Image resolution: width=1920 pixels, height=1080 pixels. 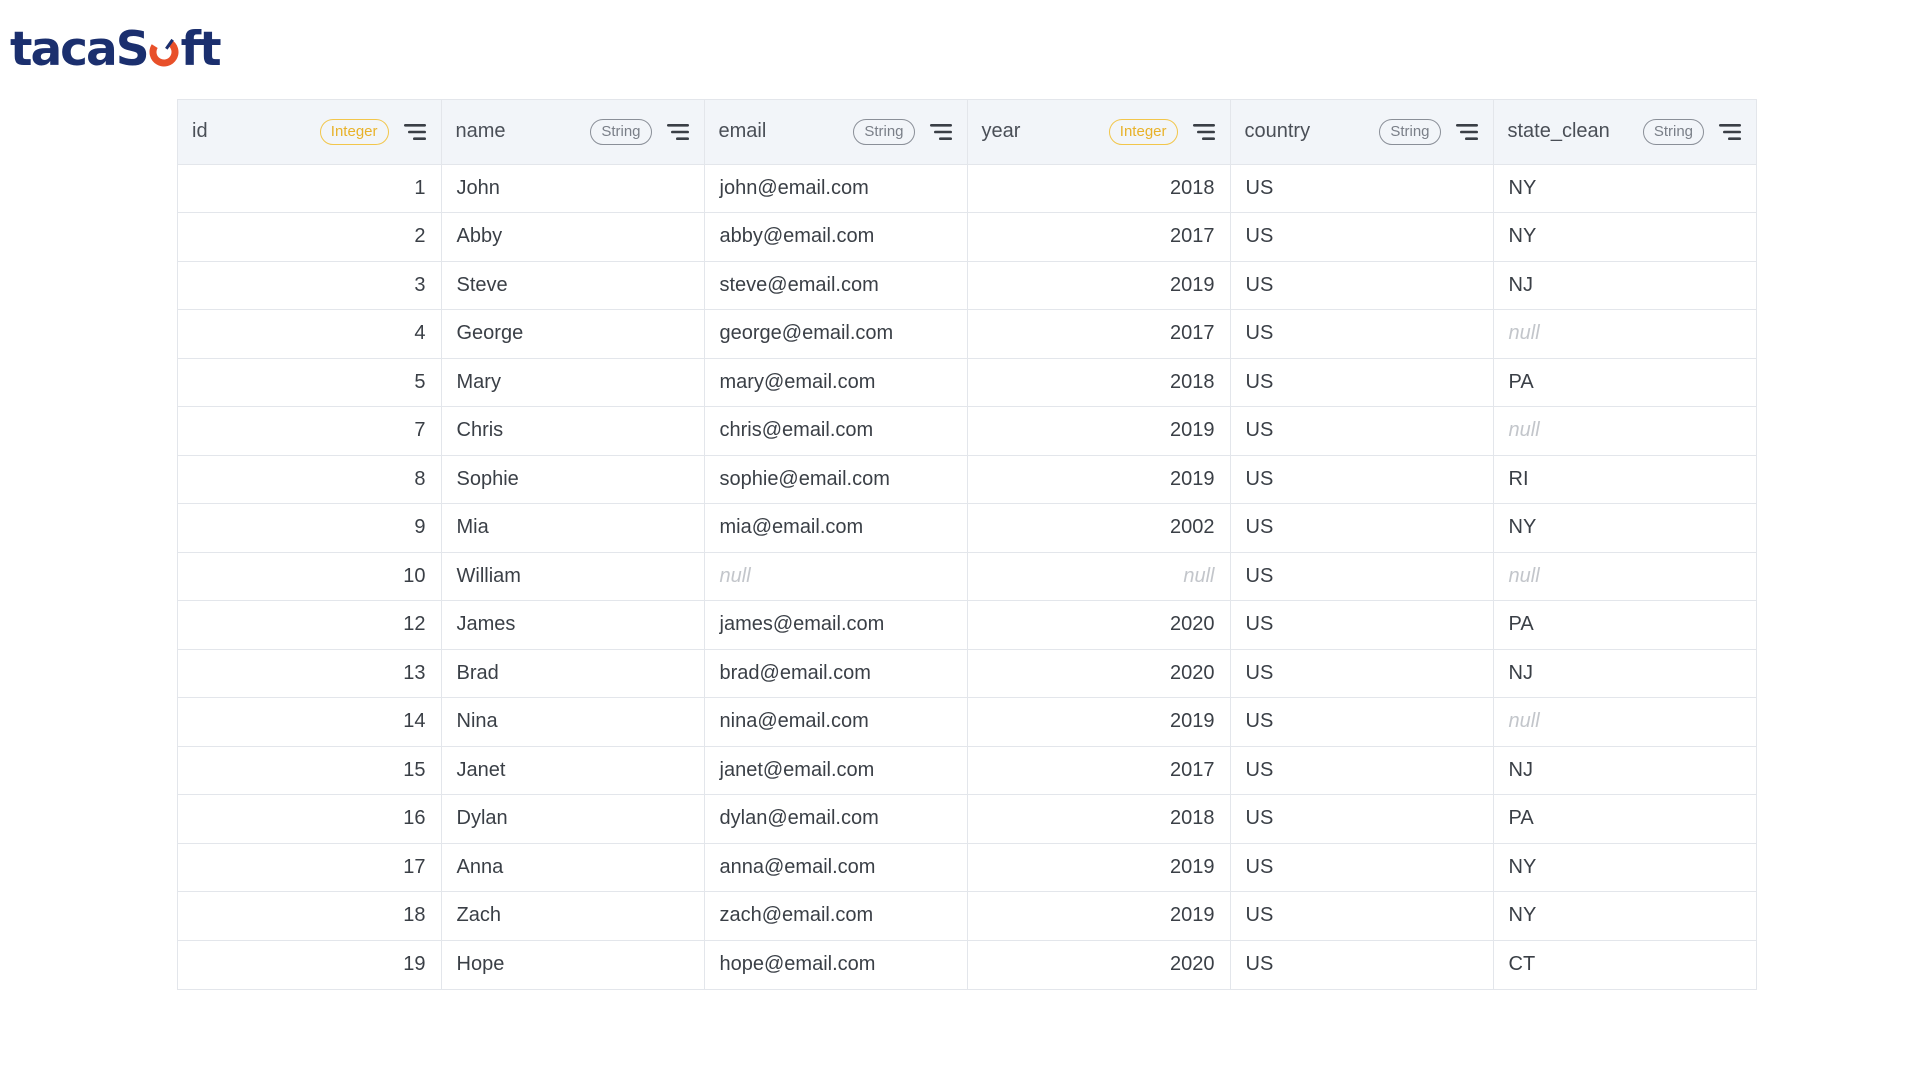 What do you see at coordinates (836, 867) in the screenshot?
I see `cell-email: anna@email.com` at bounding box center [836, 867].